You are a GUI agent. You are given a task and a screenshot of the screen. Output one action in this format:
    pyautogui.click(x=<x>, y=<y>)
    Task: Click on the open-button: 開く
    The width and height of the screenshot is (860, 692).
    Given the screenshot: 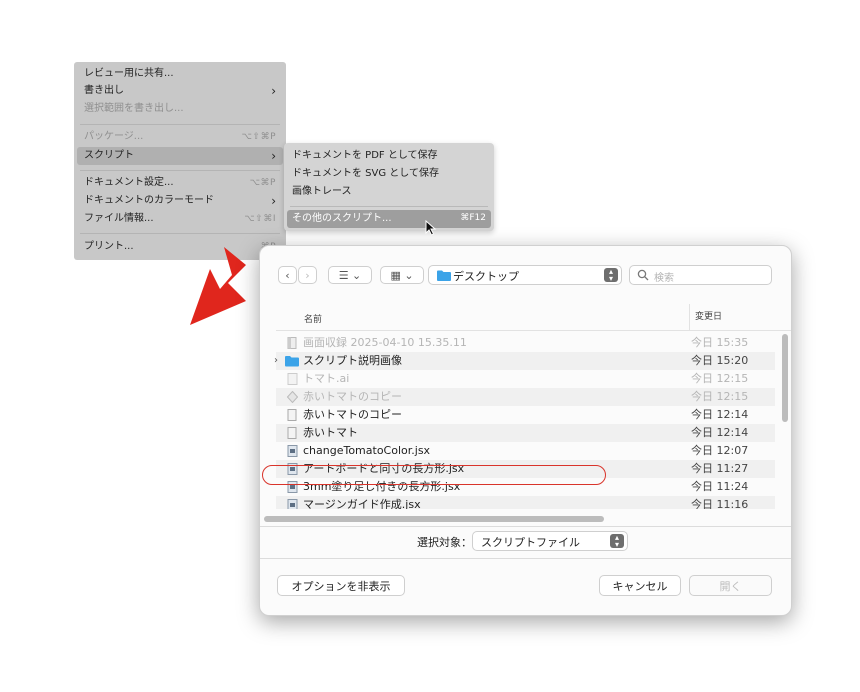 What is the action you would take?
    pyautogui.click(x=730, y=585)
    